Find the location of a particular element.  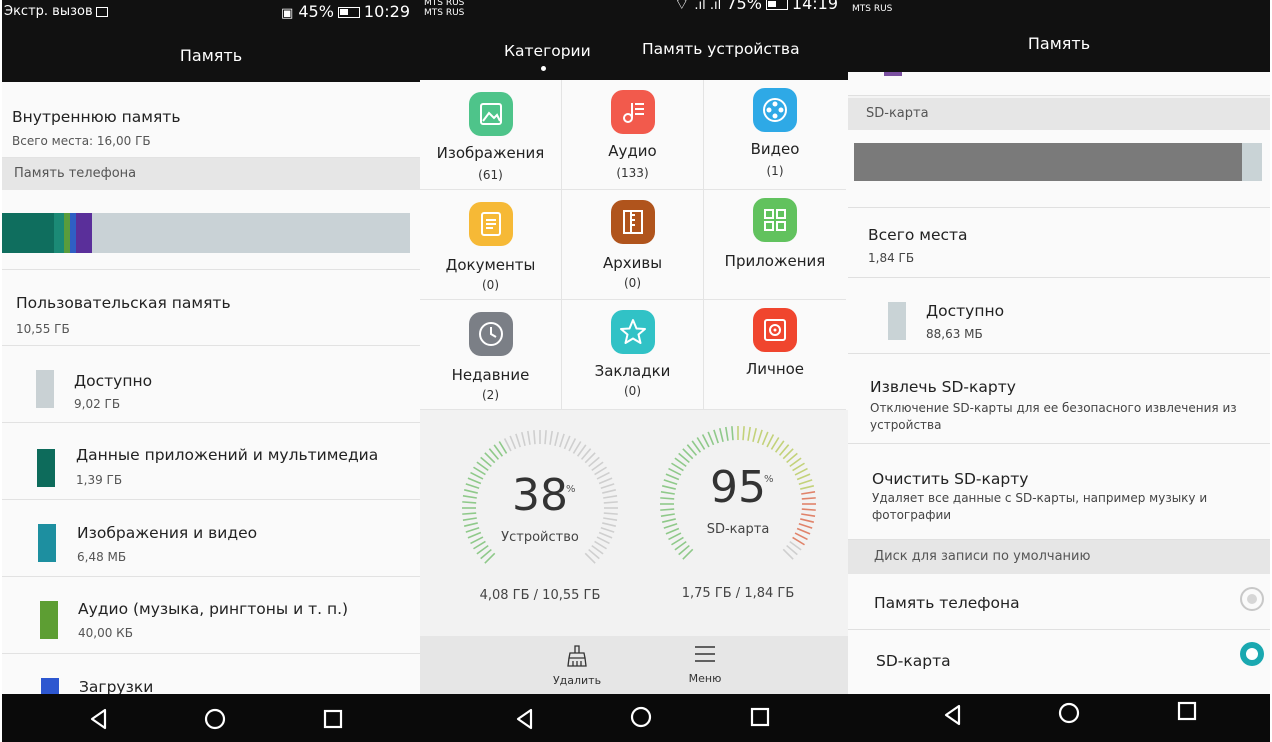

sd-used-segment is located at coordinates (1048, 162).